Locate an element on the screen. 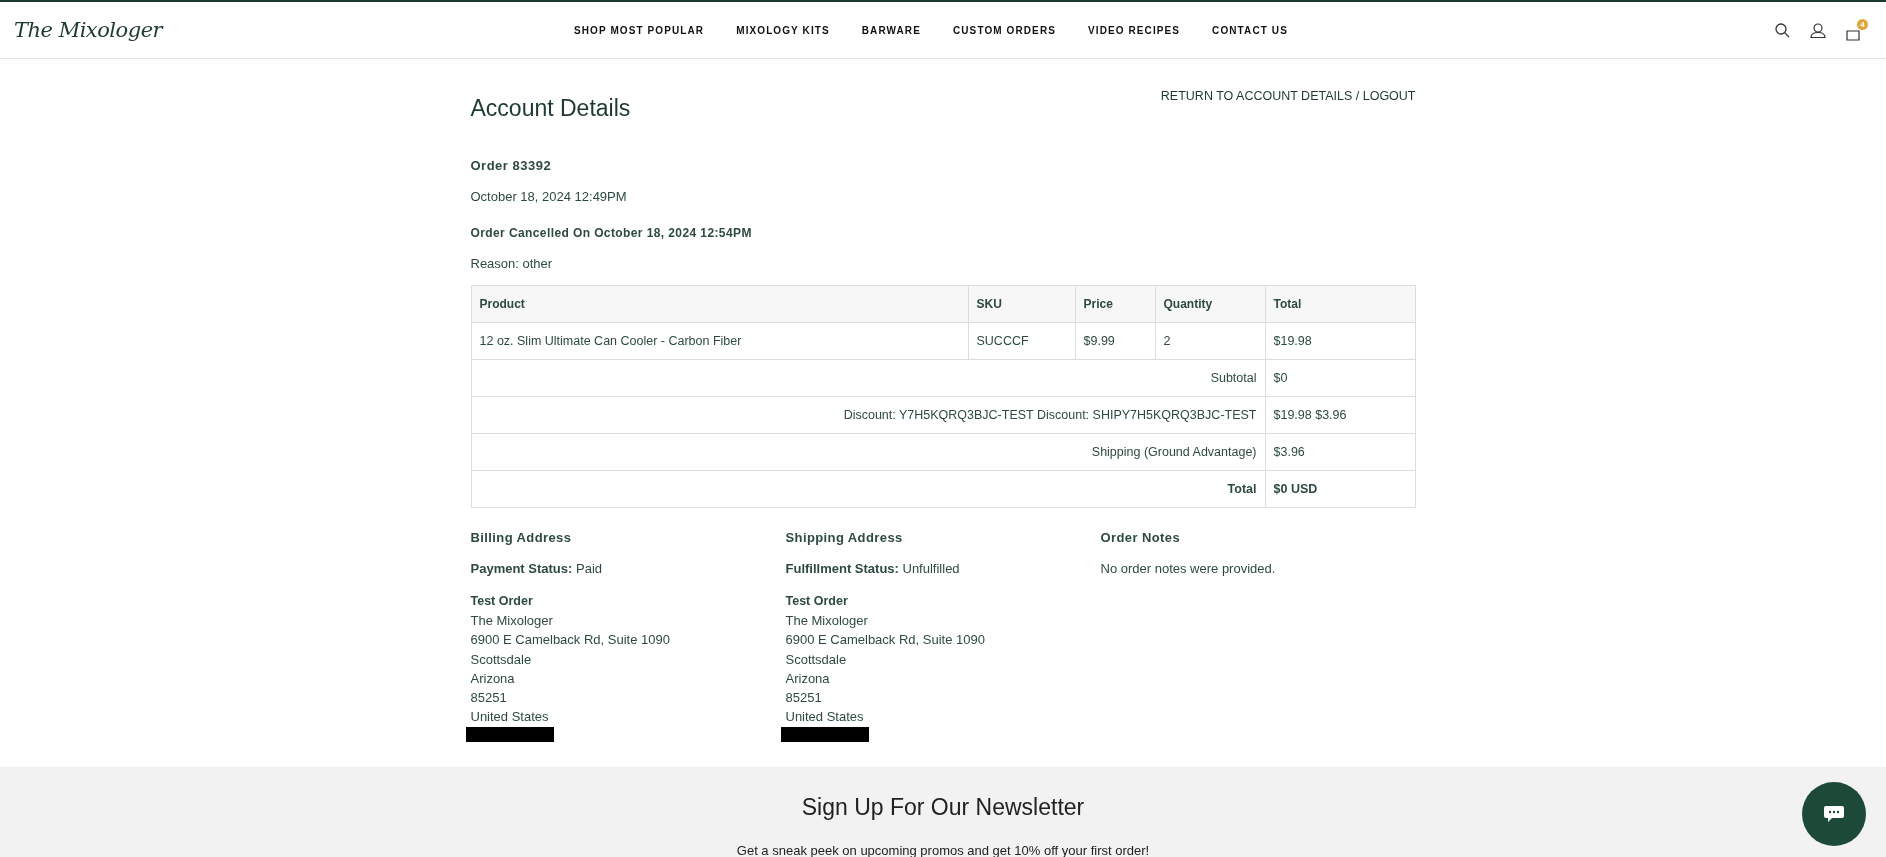 The image size is (1886, 857). order-date: October 18, 2024 12:49PM is located at coordinates (549, 196).